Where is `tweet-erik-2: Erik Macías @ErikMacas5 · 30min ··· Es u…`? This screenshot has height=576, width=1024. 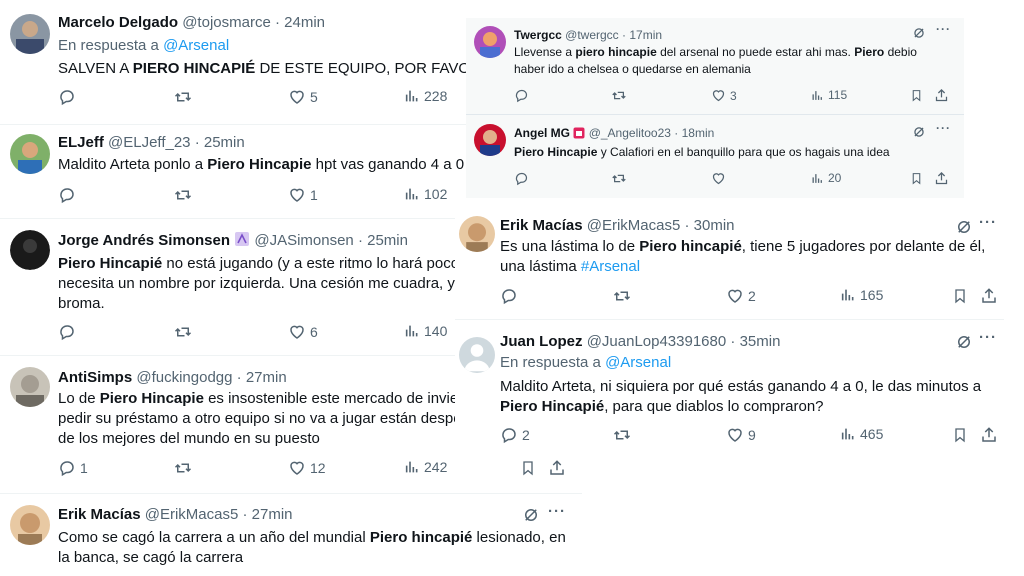
tweet-erik-2: Erik Macías @ErikMacas5 · 30min ··· Es u… is located at coordinates (729, 266).